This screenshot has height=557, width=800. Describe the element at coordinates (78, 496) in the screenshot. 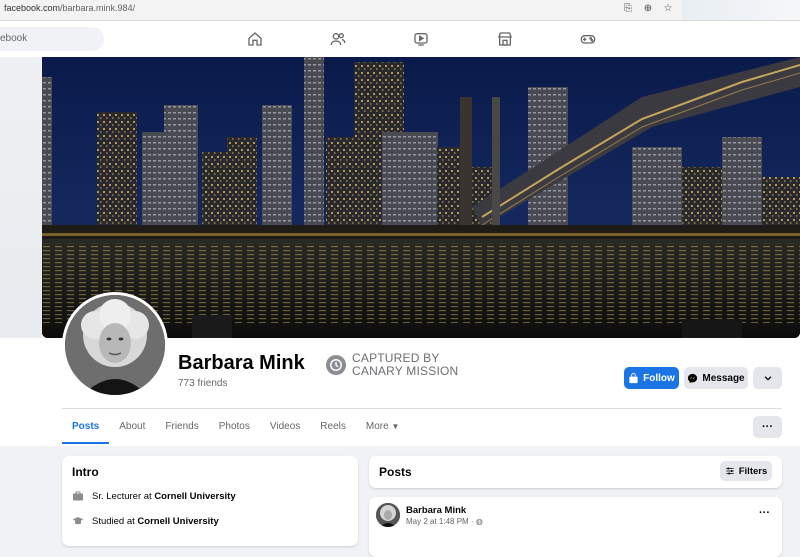

I see `briefcase-icon` at that location.